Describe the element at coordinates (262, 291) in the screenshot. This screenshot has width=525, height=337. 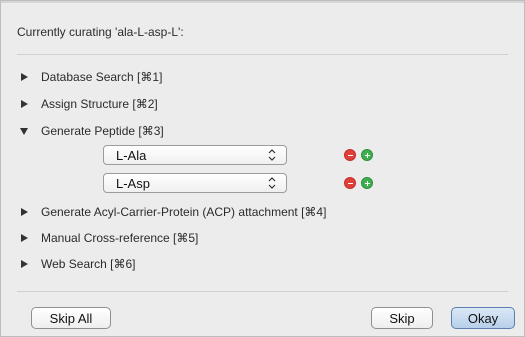
I see `bottom-divider` at that location.